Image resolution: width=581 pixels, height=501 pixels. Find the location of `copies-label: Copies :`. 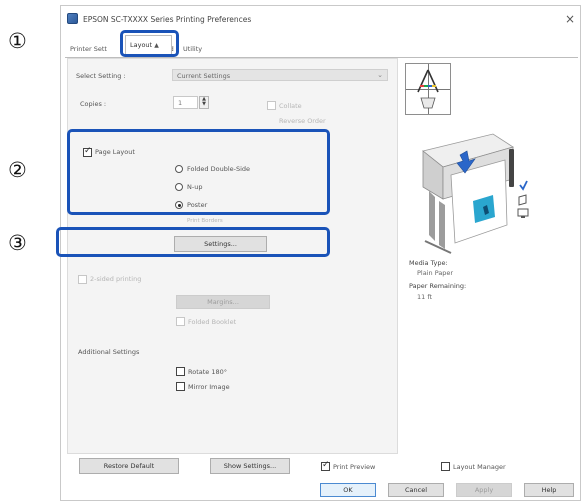

copies-label: Copies : is located at coordinates (93, 104).